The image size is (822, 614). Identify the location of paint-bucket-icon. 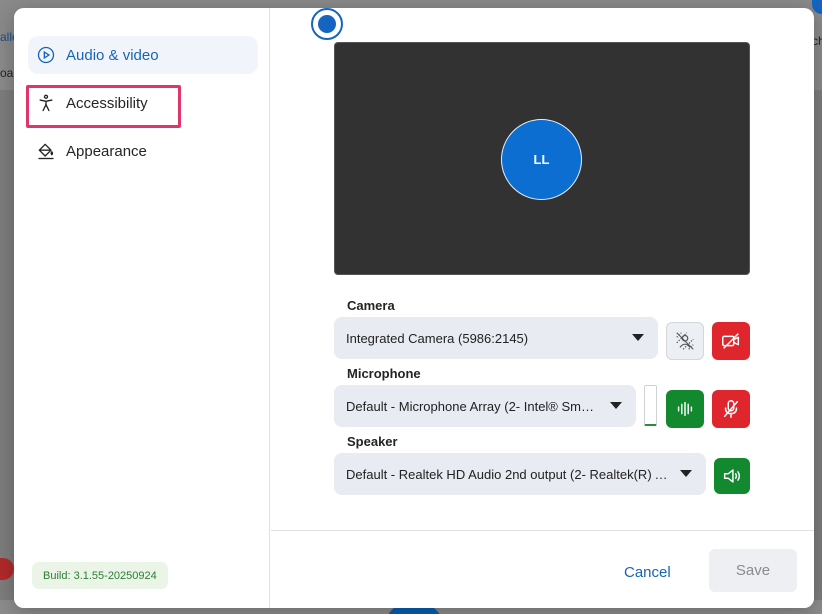
(46, 151).